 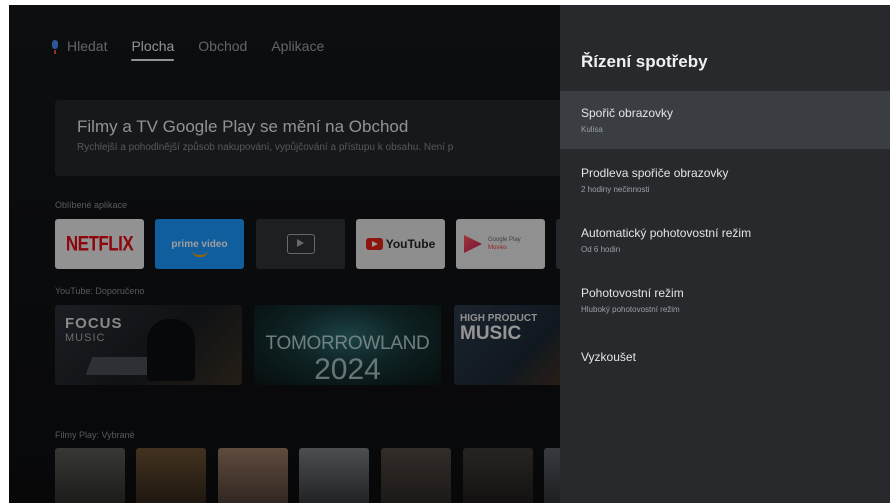 What do you see at coordinates (630, 309) in the screenshot?
I see `setting-value: Hluboký pohotovostní režim` at bounding box center [630, 309].